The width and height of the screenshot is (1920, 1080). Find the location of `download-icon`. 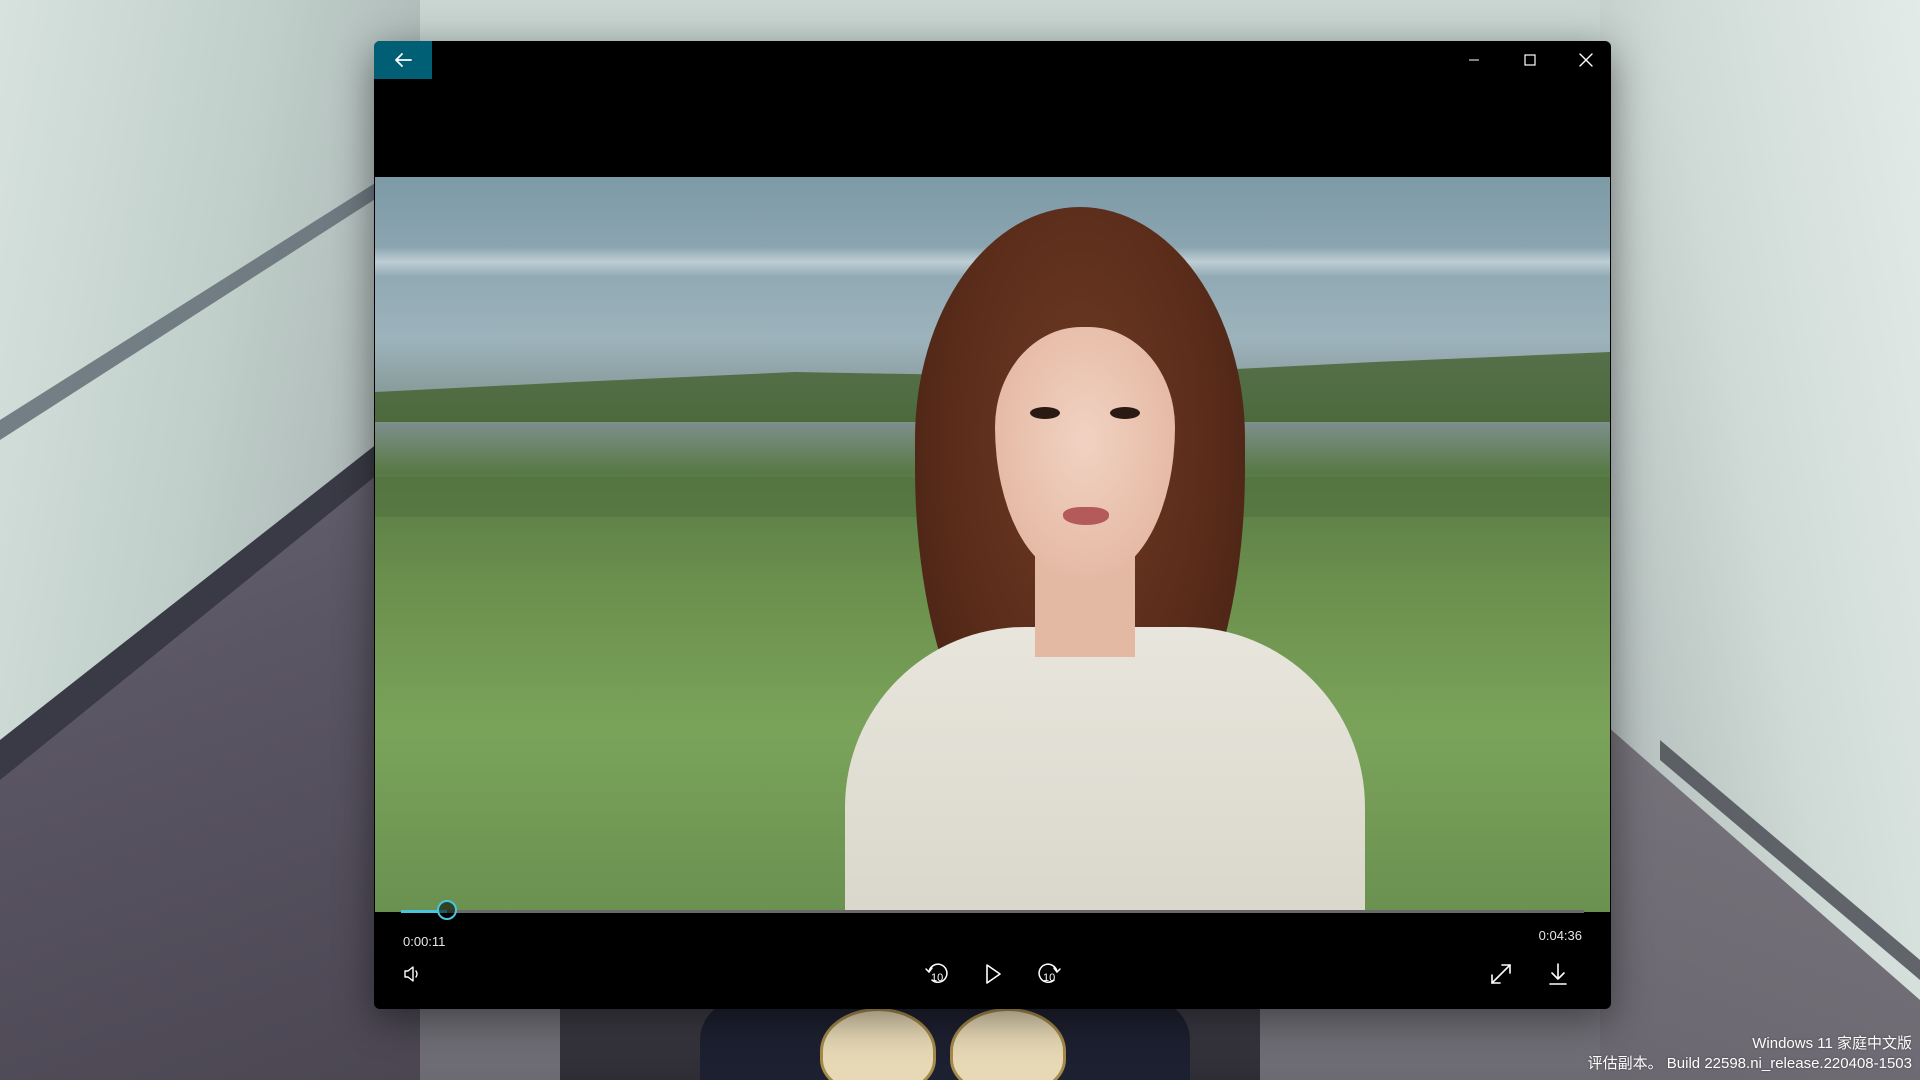

download-icon is located at coordinates (1558, 974).